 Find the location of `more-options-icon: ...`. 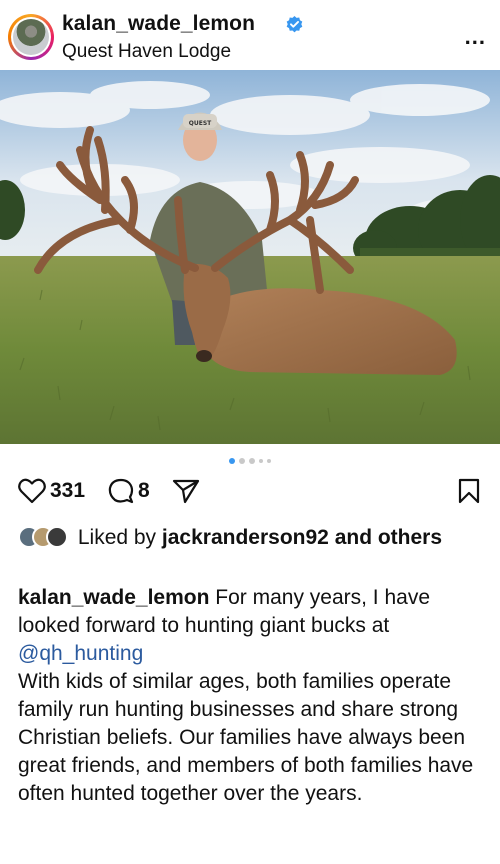

more-options-icon: ... is located at coordinates (475, 37).